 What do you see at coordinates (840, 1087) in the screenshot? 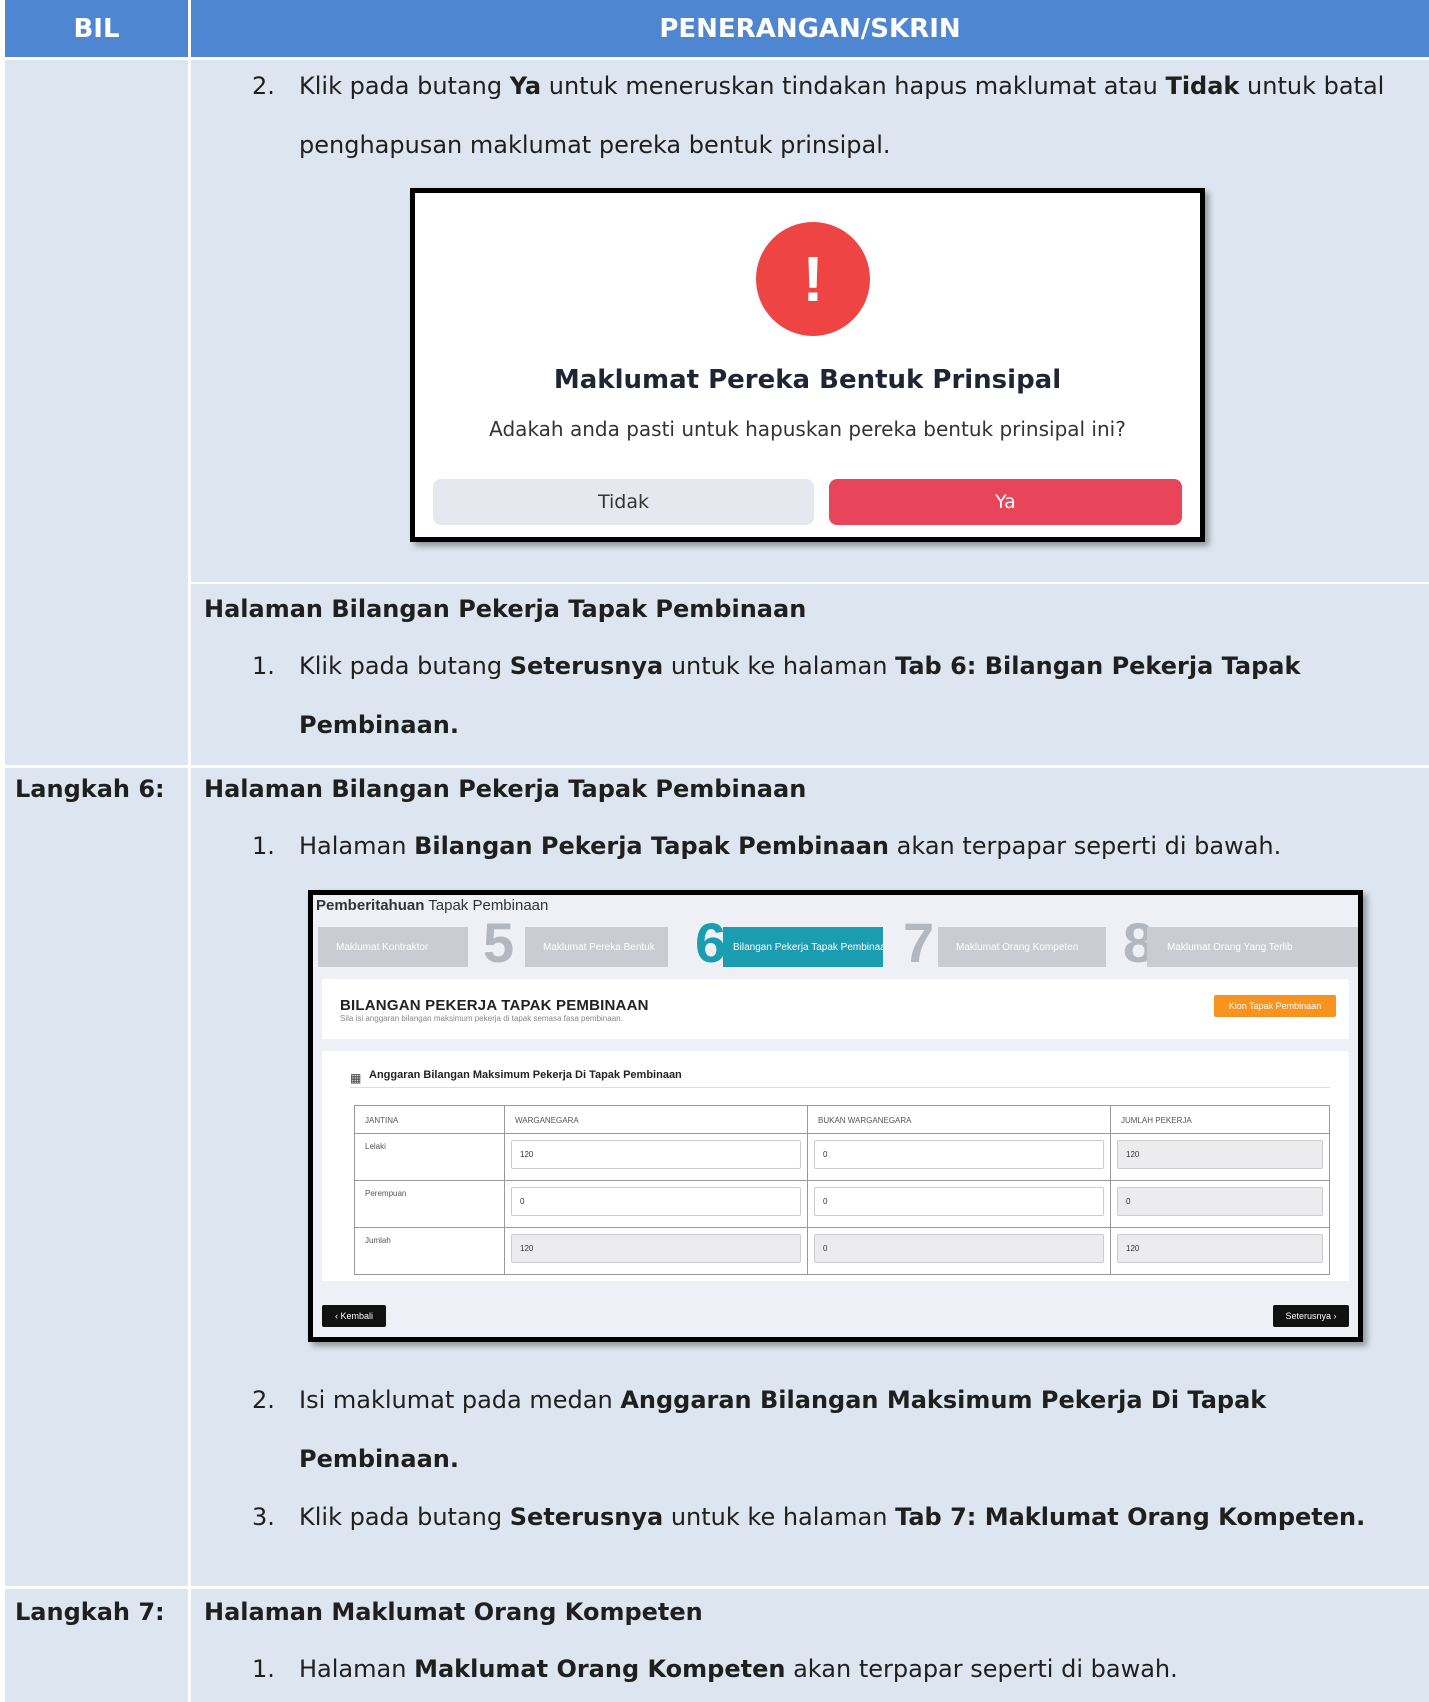
I see `anggaran-divider` at bounding box center [840, 1087].